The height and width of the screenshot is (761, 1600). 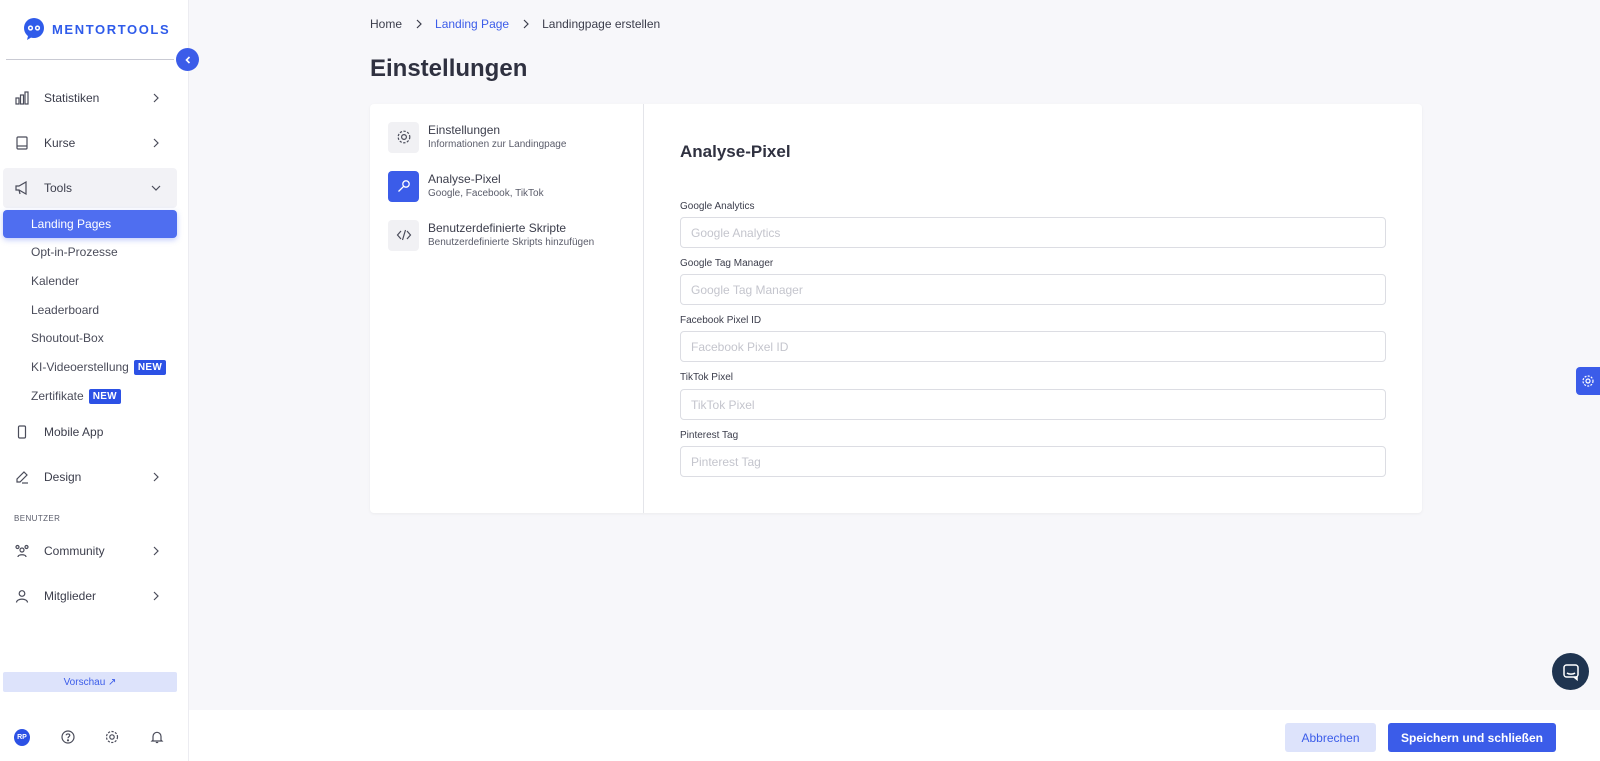 I want to click on google-analytics-input, so click(x=1033, y=232).